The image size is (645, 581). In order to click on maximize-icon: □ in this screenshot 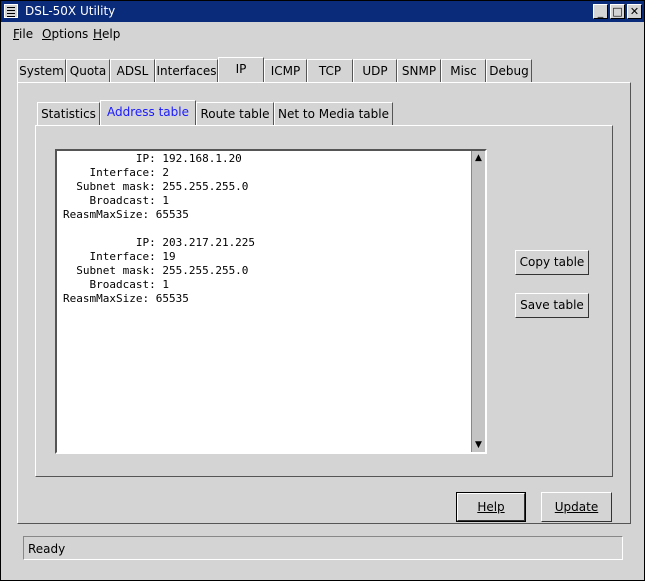, I will do `click(617, 11)`.